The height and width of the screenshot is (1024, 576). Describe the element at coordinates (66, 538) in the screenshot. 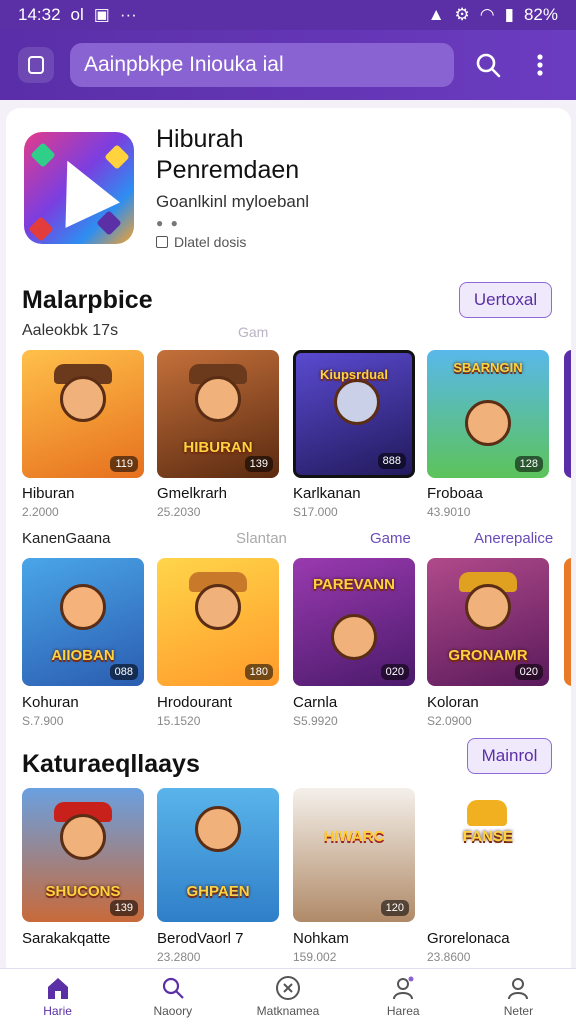

I see `row-label: KanenGaana` at that location.